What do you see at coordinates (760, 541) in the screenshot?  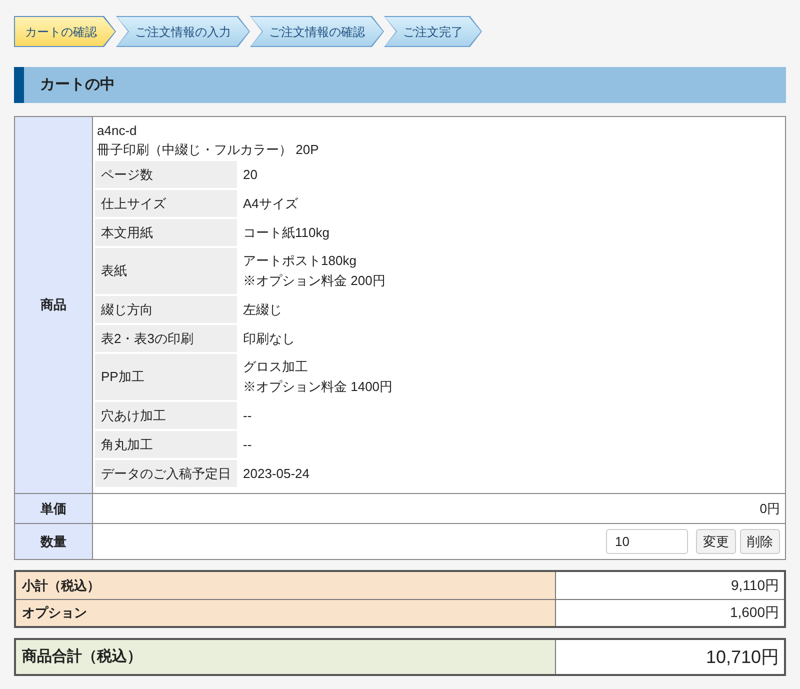 I see `delete-button: 削除` at bounding box center [760, 541].